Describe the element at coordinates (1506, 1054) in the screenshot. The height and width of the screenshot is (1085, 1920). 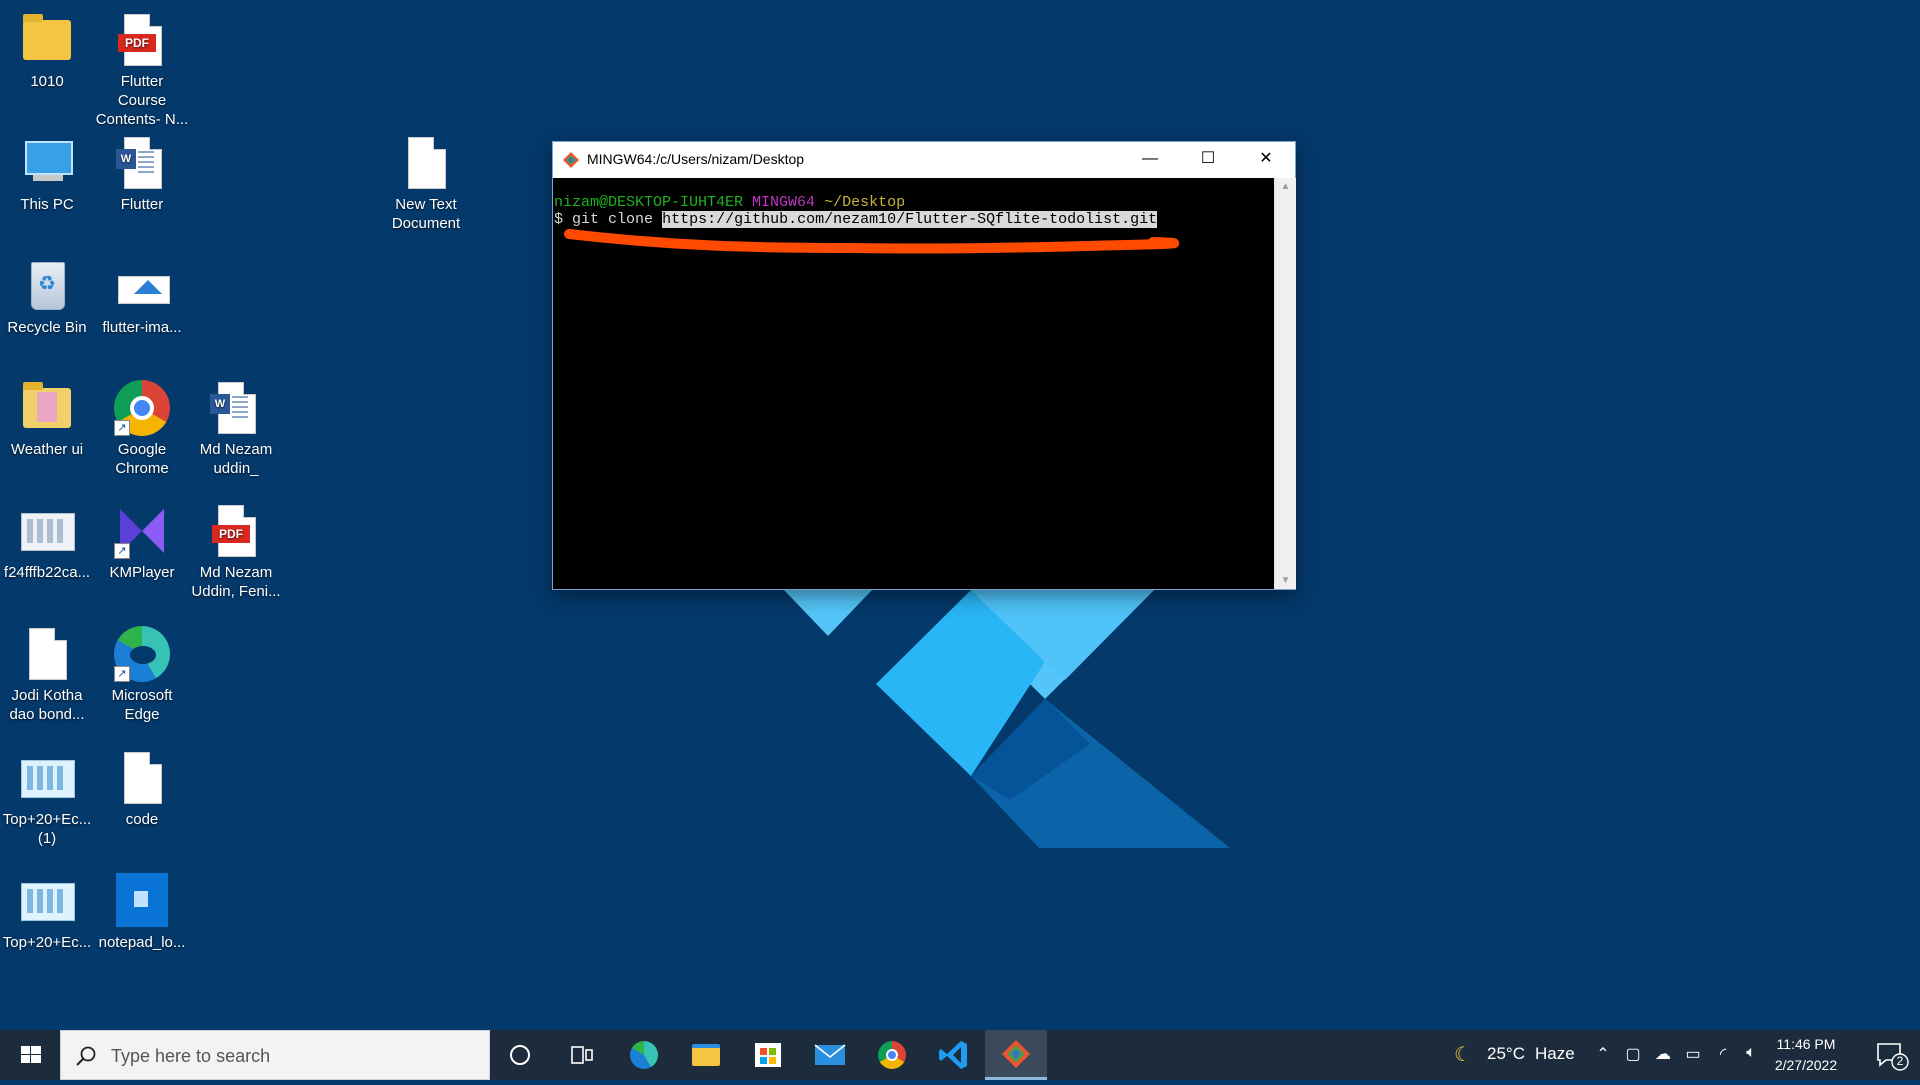
I see `weather-temp: 25°C` at that location.